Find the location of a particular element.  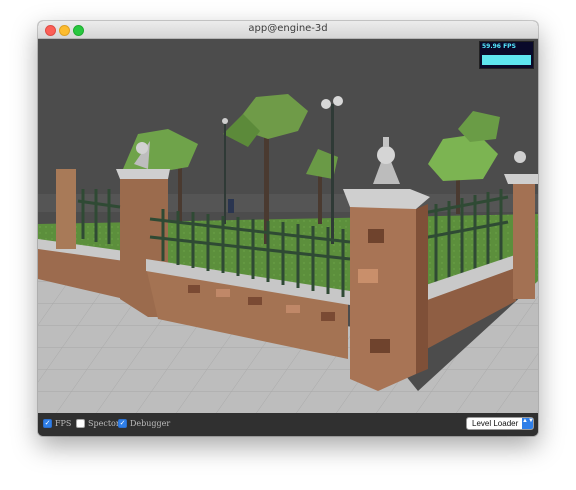

debugger-checkbox: ✓ Debugger is located at coordinates (144, 423).